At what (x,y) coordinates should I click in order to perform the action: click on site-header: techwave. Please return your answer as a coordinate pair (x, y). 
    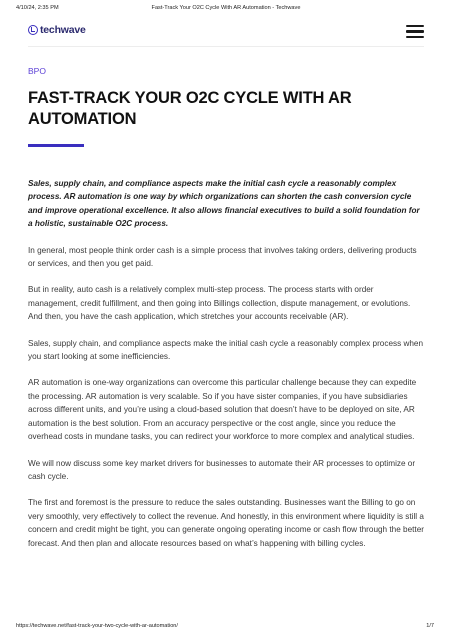
    Looking at the image, I should click on (226, 33).